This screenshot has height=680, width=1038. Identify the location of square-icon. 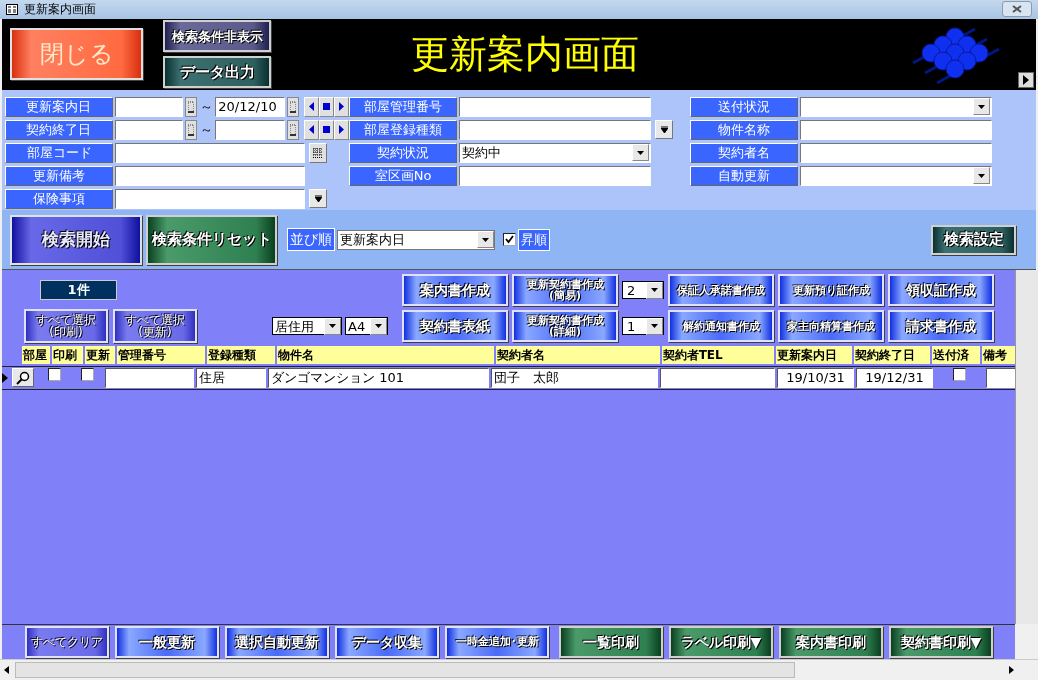
(327, 107).